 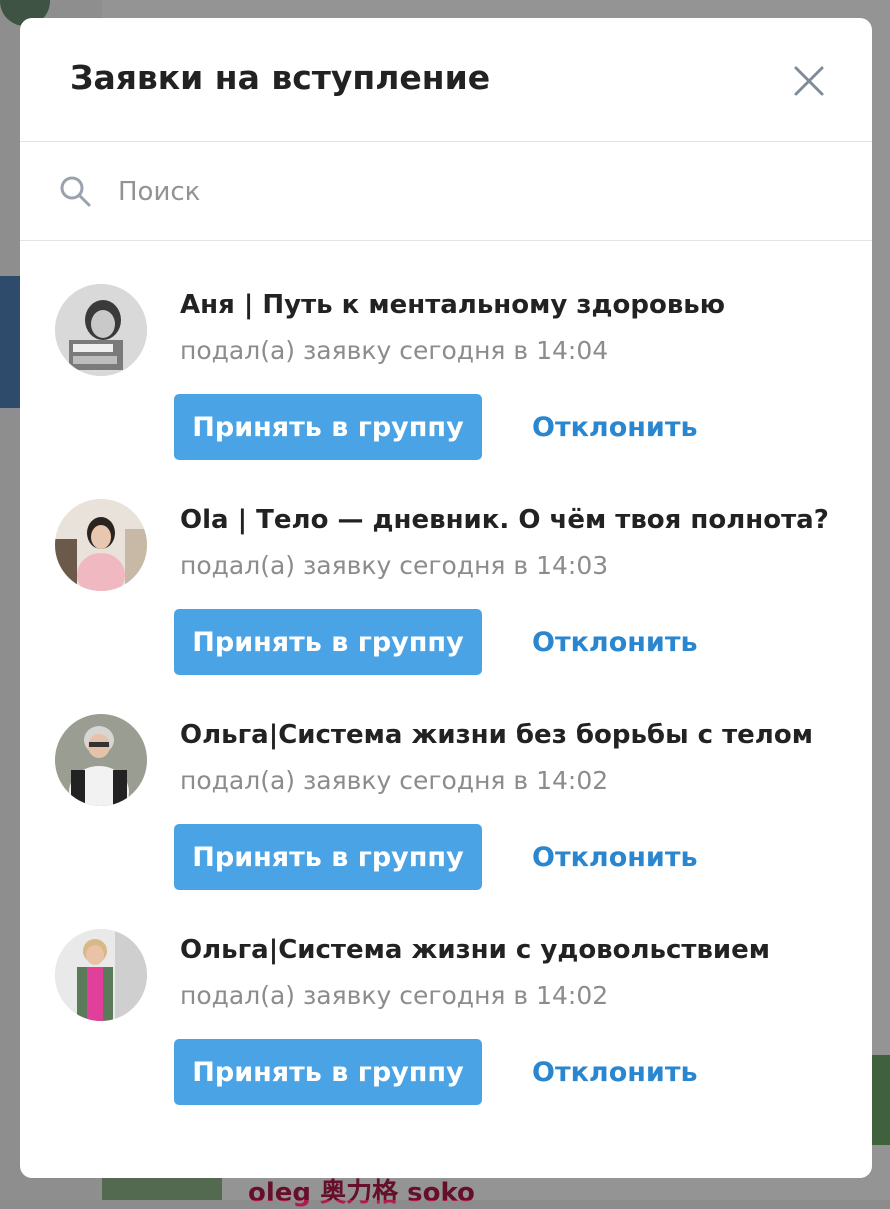 I want to click on modal-header: Заявки на вступление, so click(x=446, y=80).